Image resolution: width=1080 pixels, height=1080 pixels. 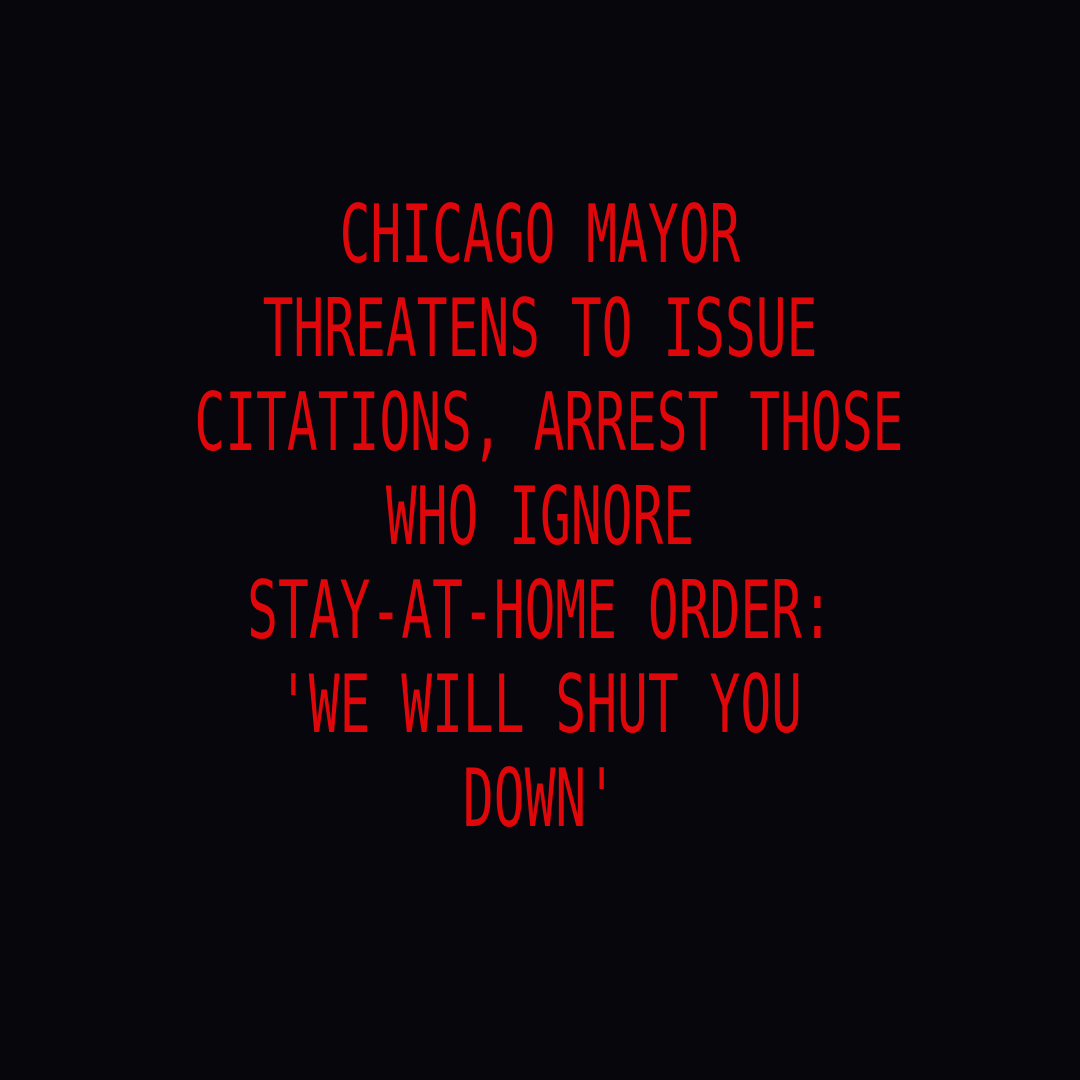 What do you see at coordinates (540, 704) in the screenshot?
I see `headline-line-6: 'WE WILL SHUT YOU` at bounding box center [540, 704].